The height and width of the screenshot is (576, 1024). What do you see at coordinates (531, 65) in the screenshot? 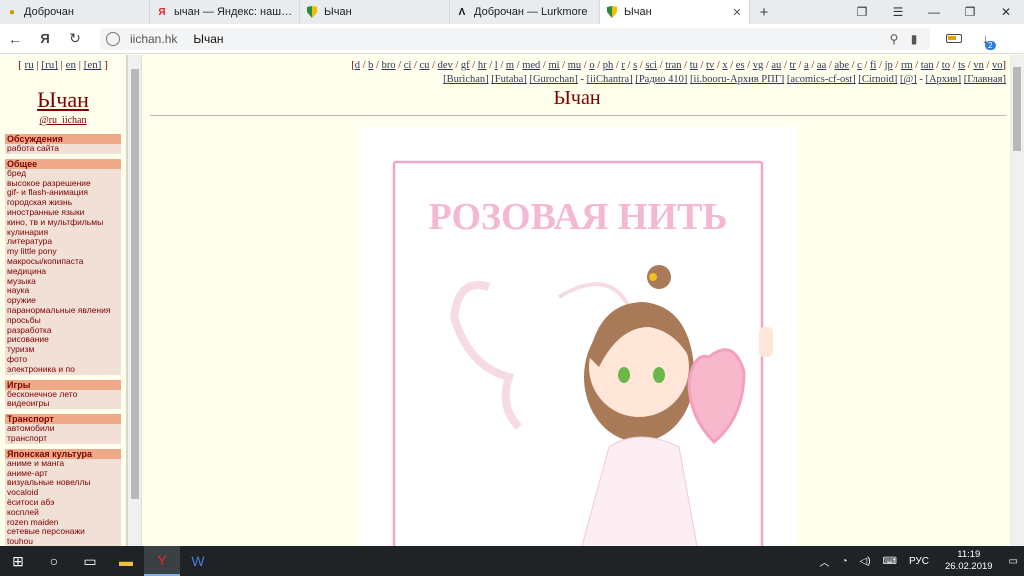
I see `board-link: med` at bounding box center [531, 65].